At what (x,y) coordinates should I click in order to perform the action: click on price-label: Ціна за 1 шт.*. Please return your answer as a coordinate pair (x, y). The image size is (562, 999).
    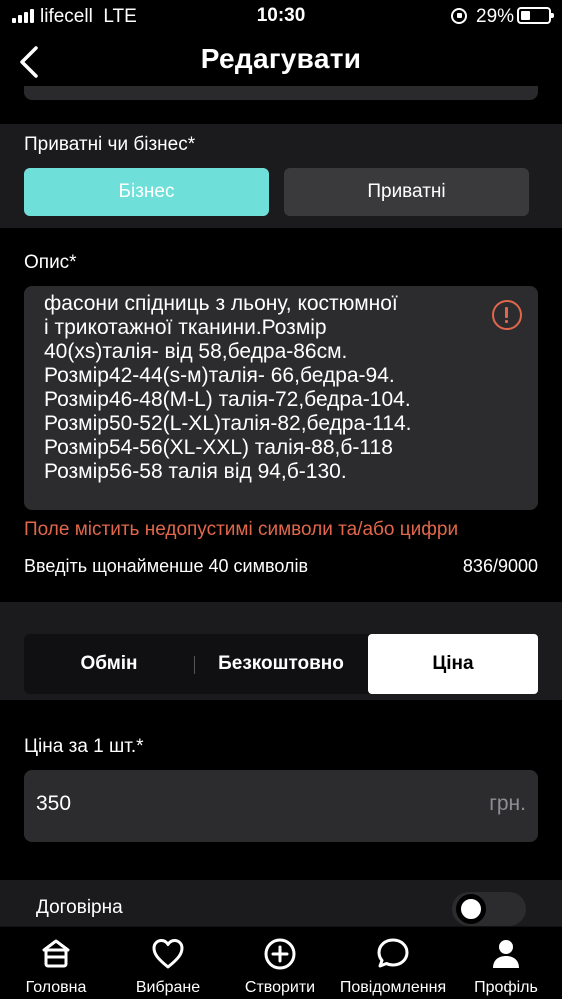
    Looking at the image, I should click on (84, 746).